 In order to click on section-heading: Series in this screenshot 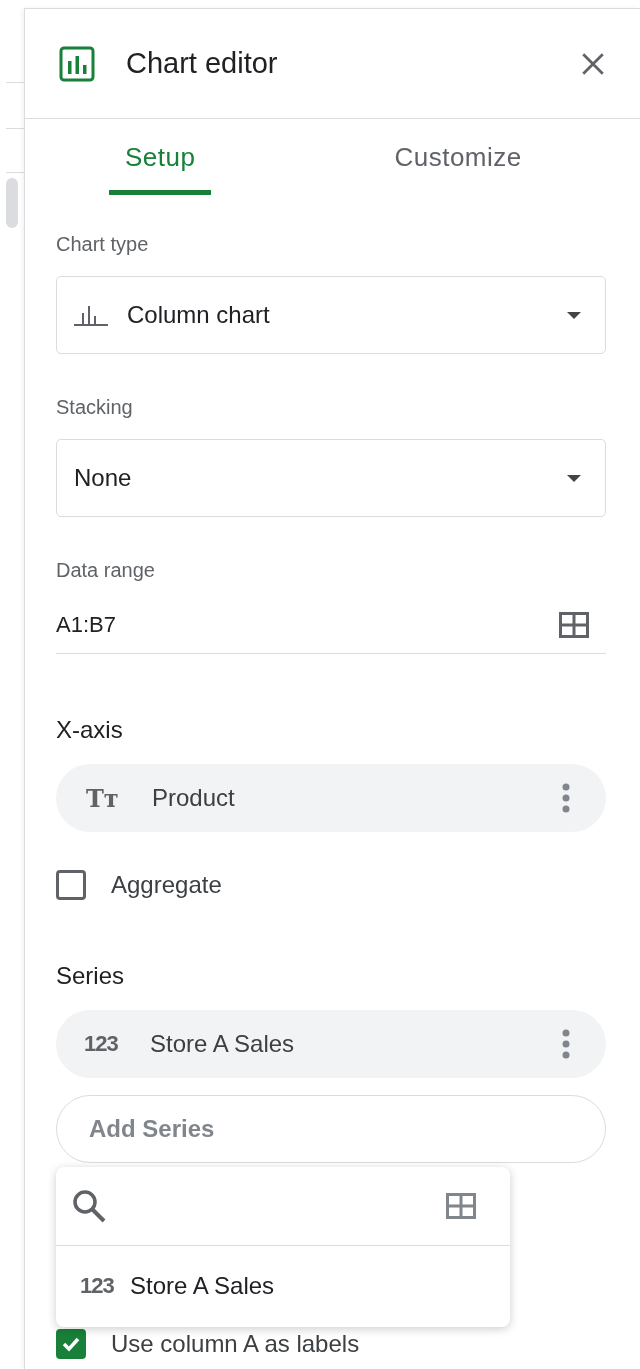, I will do `click(90, 976)`.